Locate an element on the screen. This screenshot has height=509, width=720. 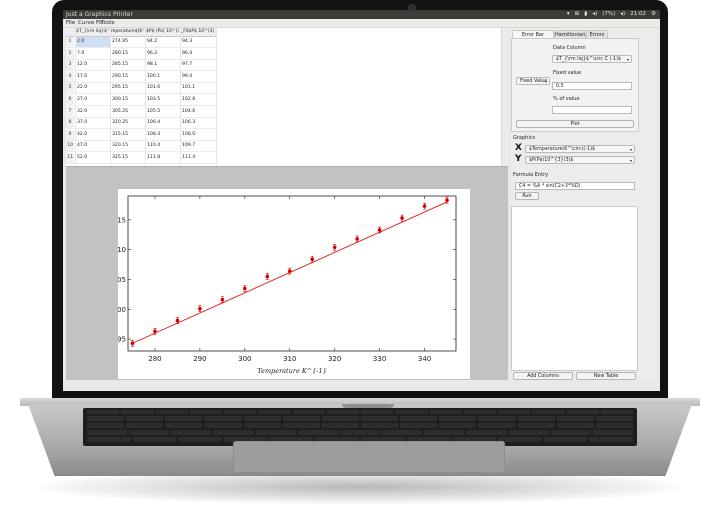
table-cell: 96.4 is located at coordinates (198, 54).